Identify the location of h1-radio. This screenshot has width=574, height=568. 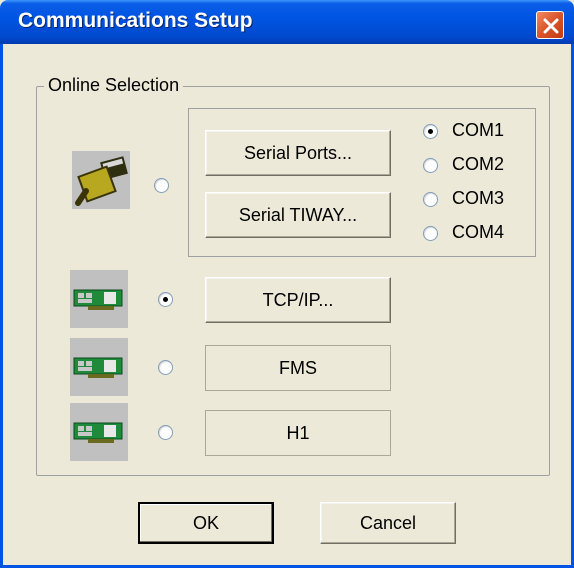
(165, 432).